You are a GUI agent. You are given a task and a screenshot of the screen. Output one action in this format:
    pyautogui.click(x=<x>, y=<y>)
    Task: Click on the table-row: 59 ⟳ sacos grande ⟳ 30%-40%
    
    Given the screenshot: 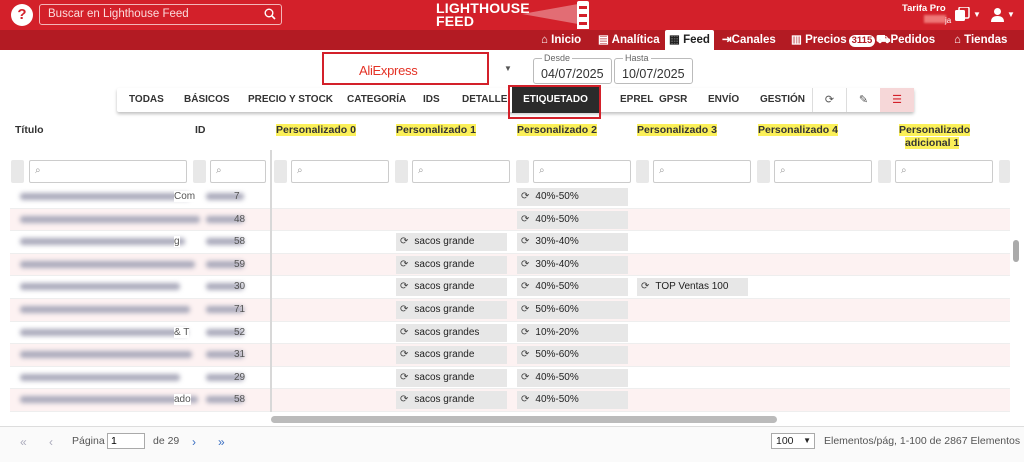 What is the action you would take?
    pyautogui.click(x=510, y=265)
    